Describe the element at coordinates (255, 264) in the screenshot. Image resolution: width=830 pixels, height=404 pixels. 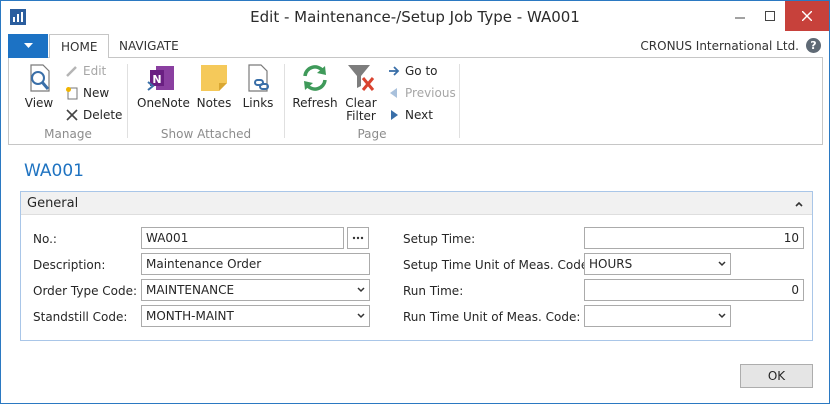
I see `description-field: Maintenance Order` at that location.